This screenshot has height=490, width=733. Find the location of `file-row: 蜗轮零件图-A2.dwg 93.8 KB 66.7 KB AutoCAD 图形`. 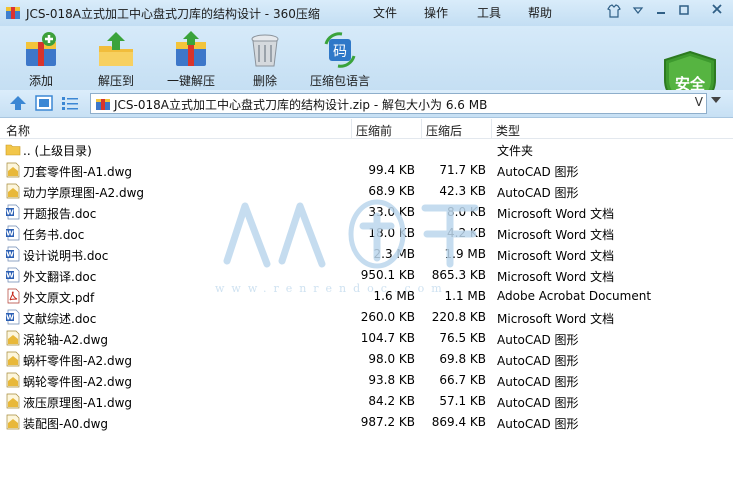

file-row: 蜗轮零件图-A2.dwg 93.8 KB 66.7 KB AutoCAD 图形 is located at coordinates (366, 380).